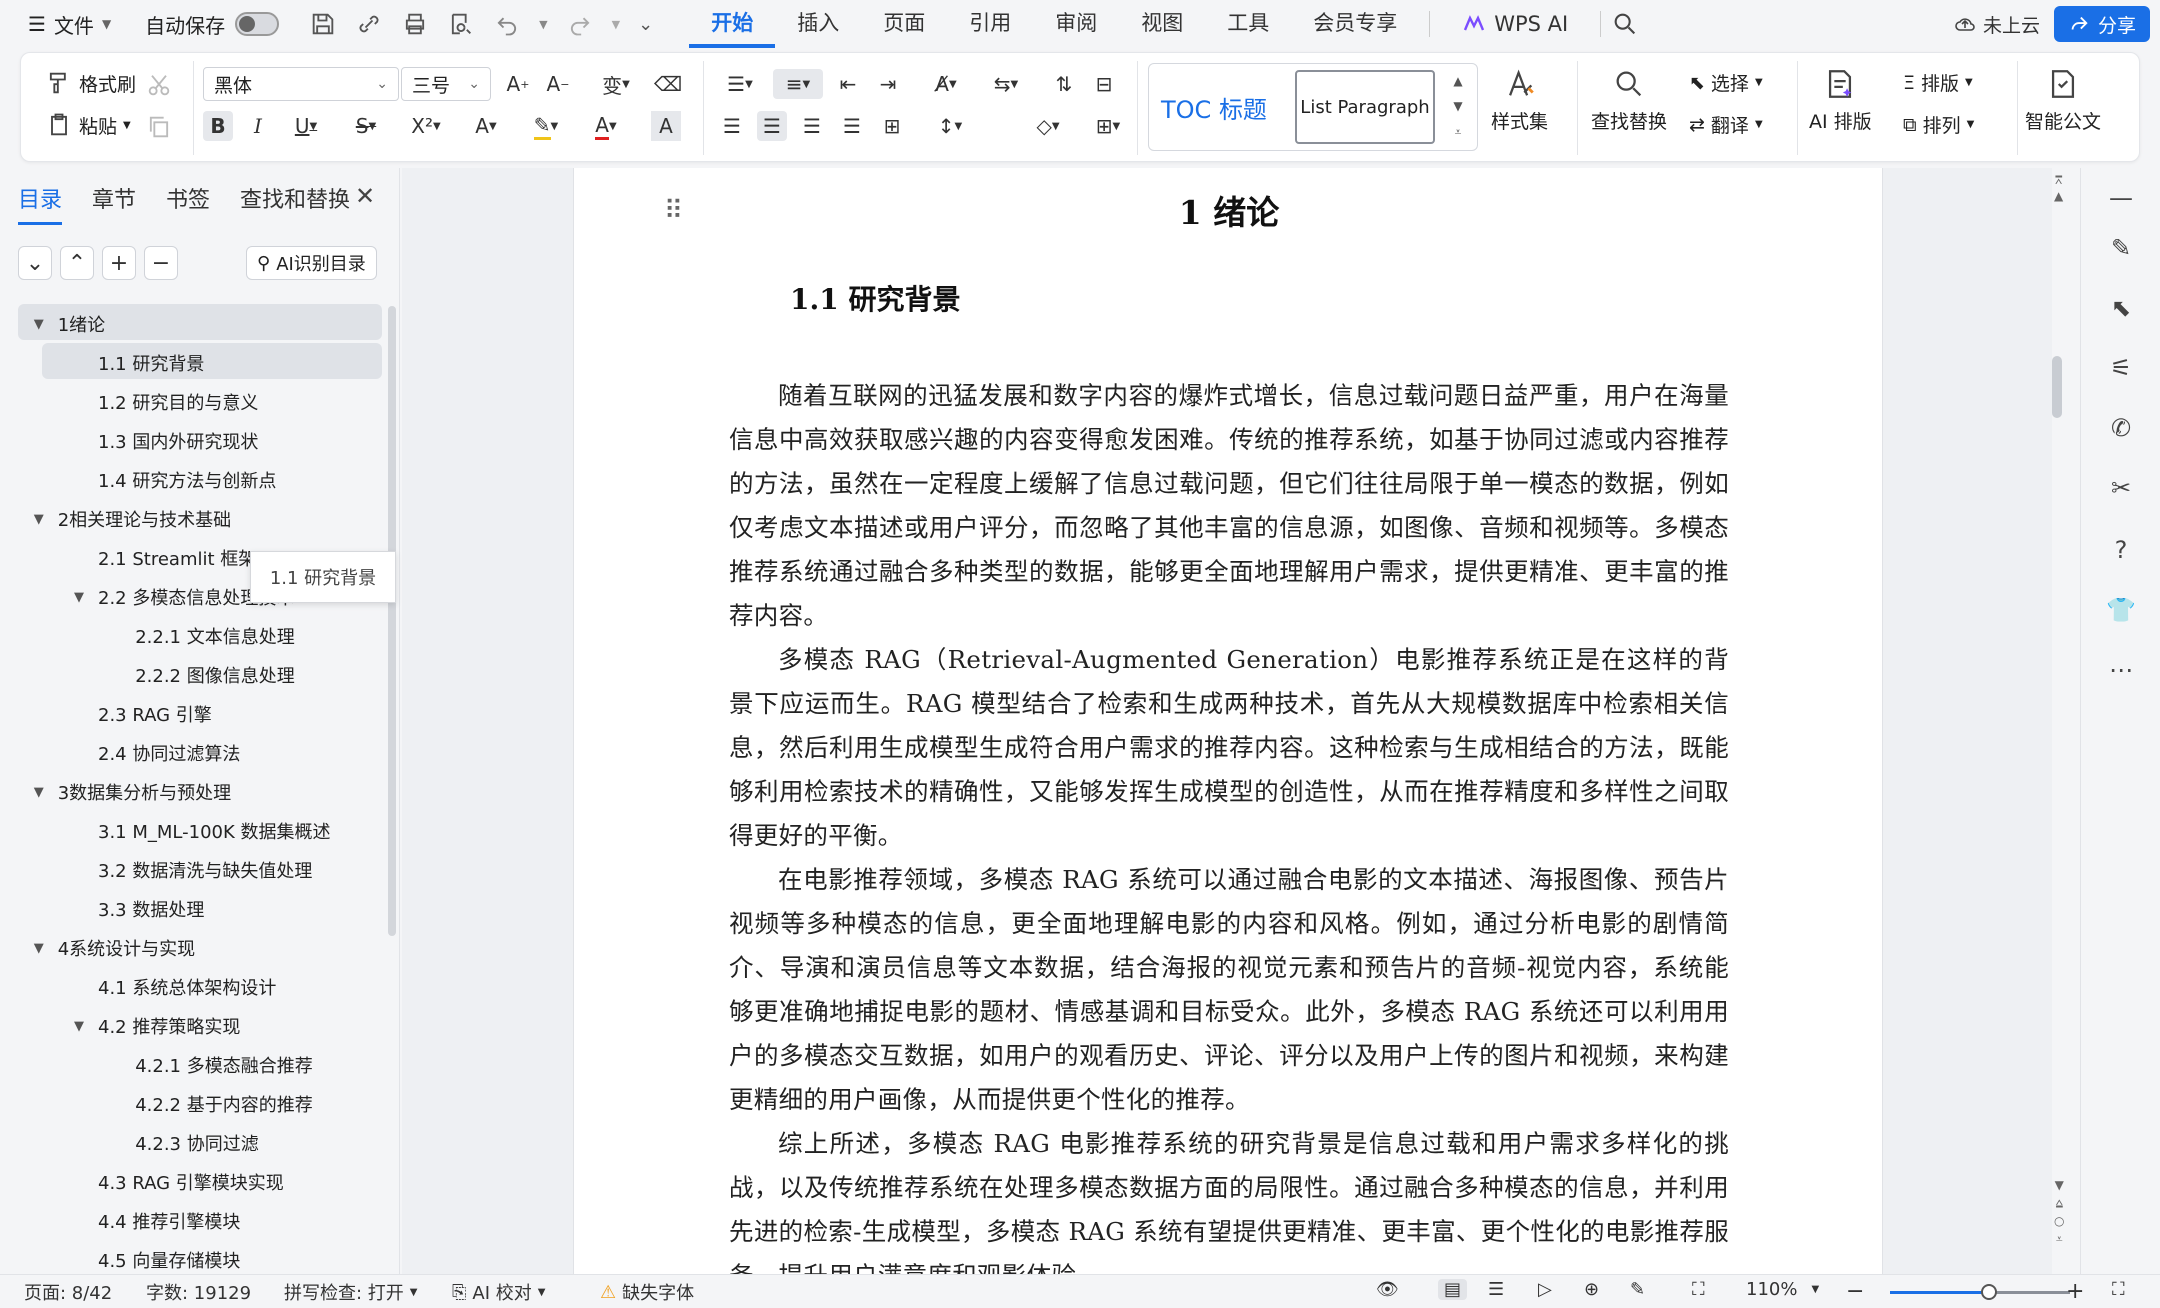 The width and height of the screenshot is (2160, 1308). What do you see at coordinates (203, 636) in the screenshot?
I see `toc-item: 2.2.1 文本信息处理` at bounding box center [203, 636].